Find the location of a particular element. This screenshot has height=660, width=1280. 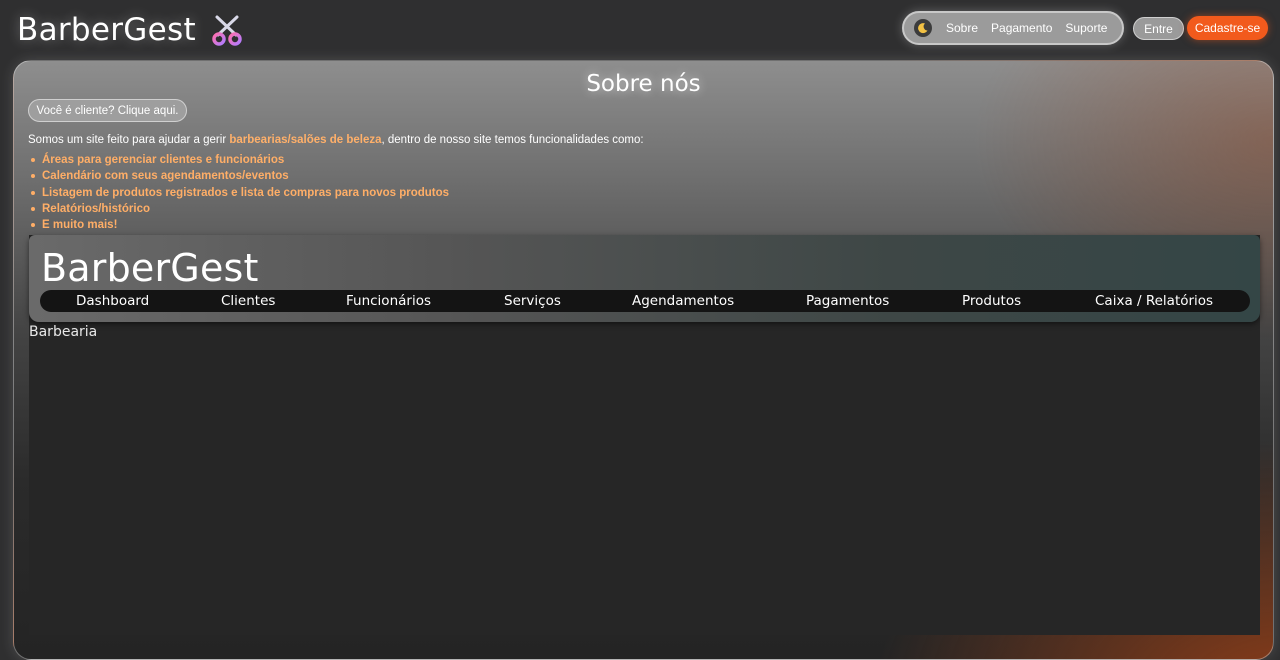

preview-nav-clientes: Clientes is located at coordinates (248, 301).